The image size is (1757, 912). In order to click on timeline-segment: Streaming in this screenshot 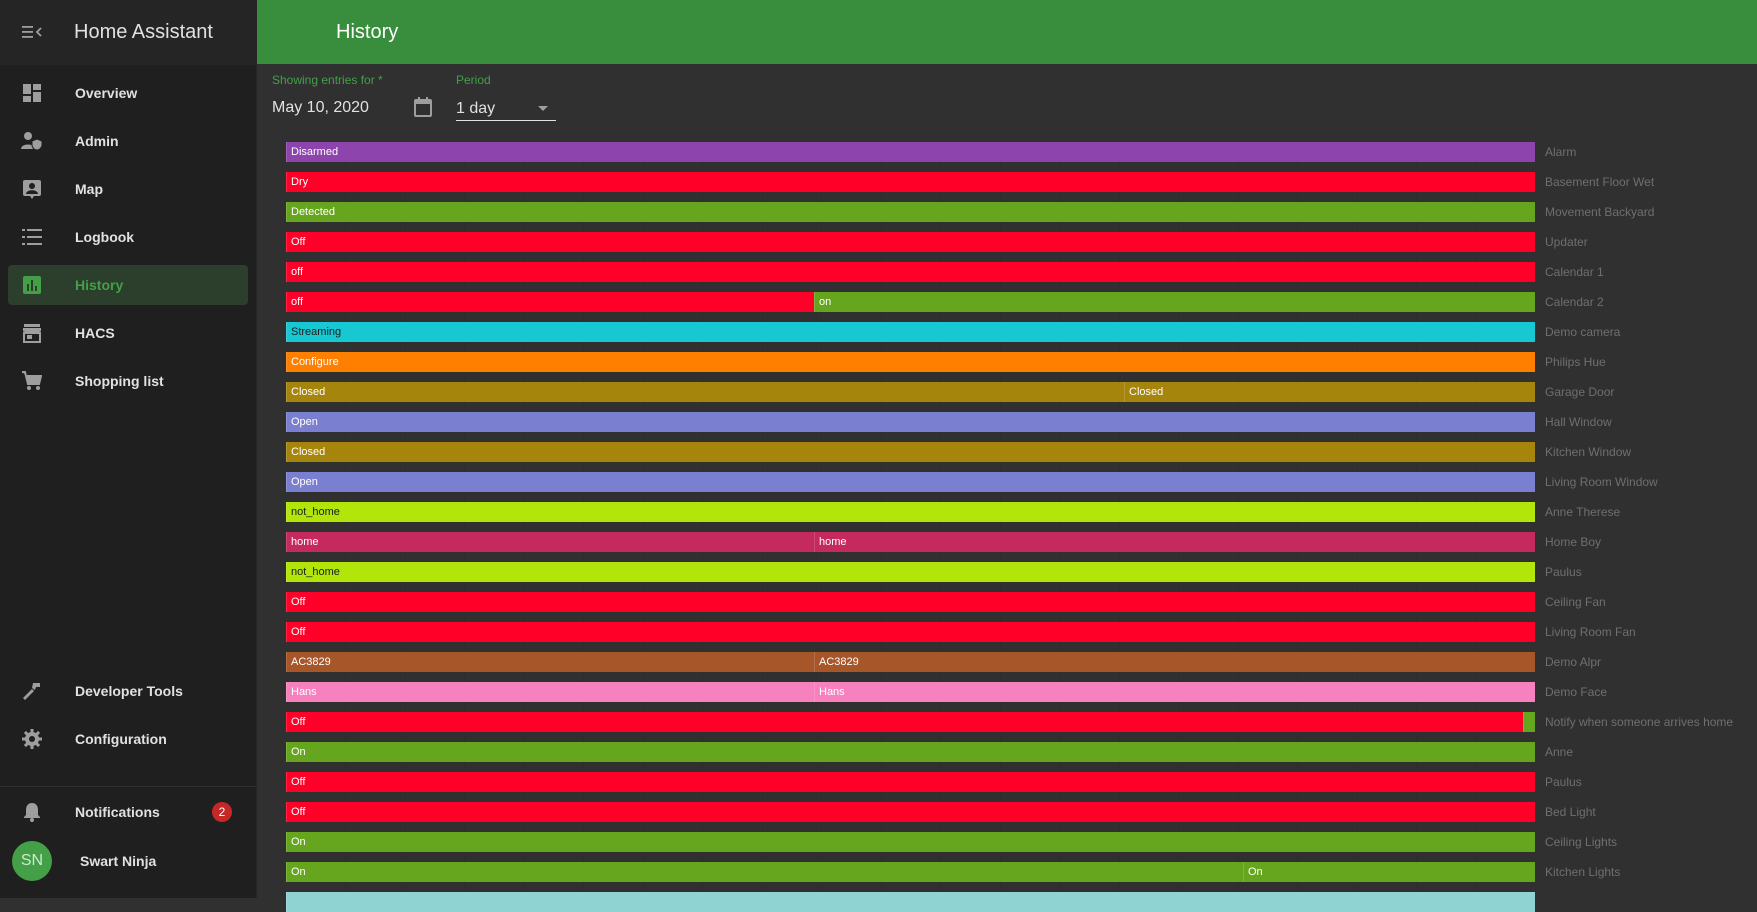, I will do `click(910, 332)`.